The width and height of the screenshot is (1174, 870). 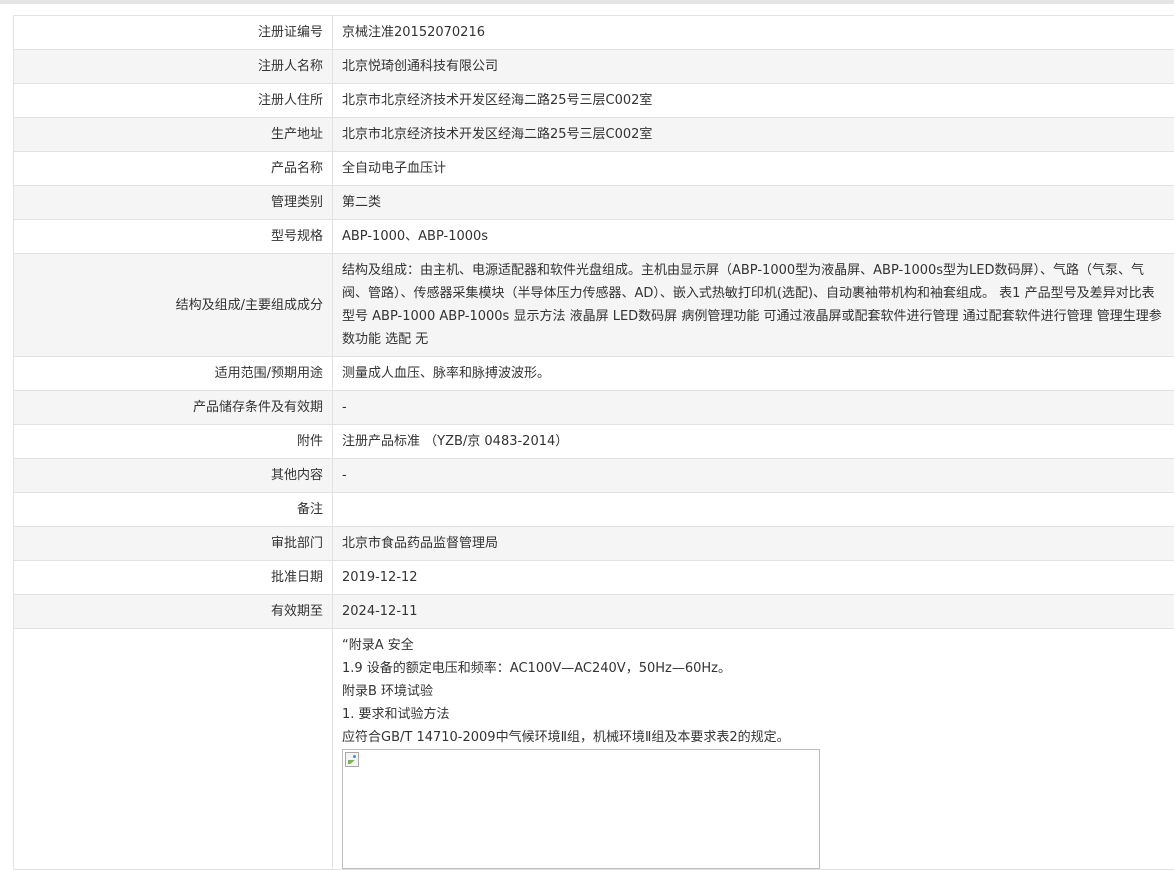 What do you see at coordinates (173, 612) in the screenshot?
I see `row-label: 有效期至` at bounding box center [173, 612].